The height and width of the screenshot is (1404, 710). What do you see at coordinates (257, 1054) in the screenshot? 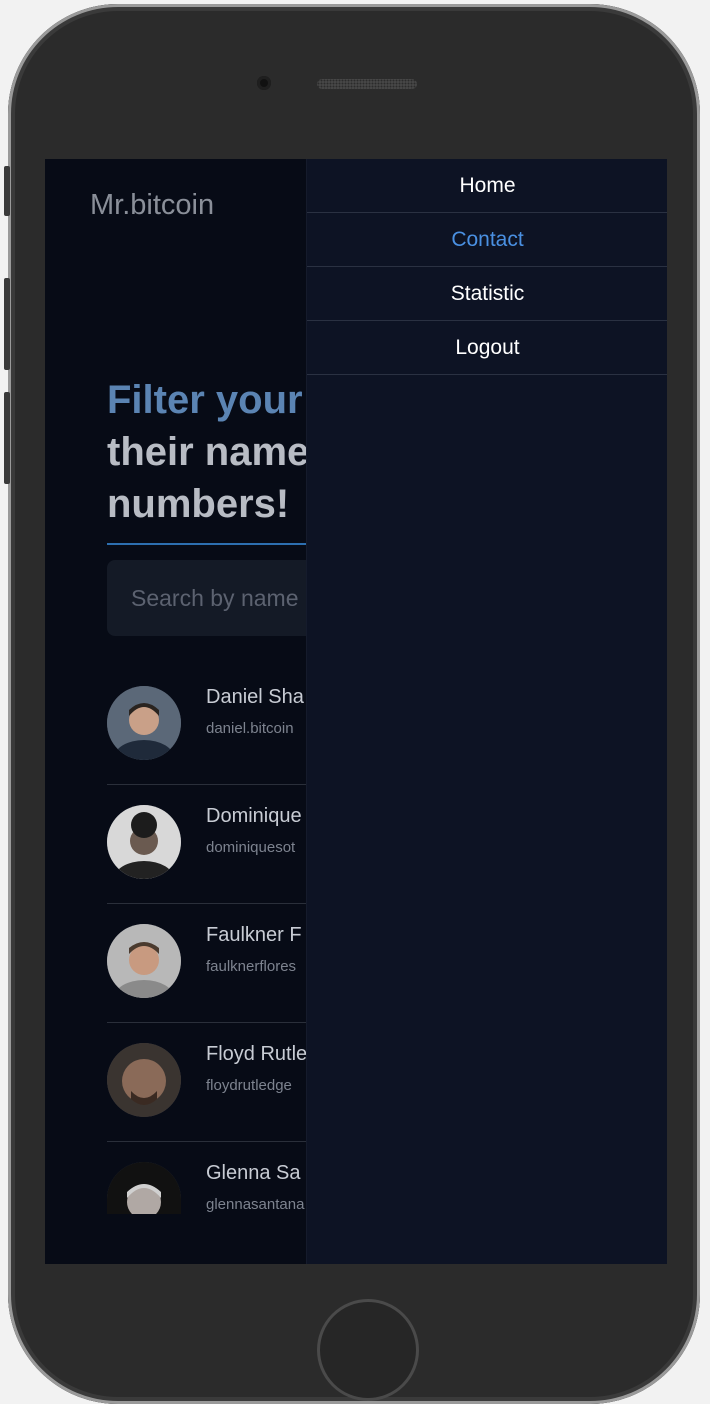
I see `contact-name: Floyd Rutle` at bounding box center [257, 1054].